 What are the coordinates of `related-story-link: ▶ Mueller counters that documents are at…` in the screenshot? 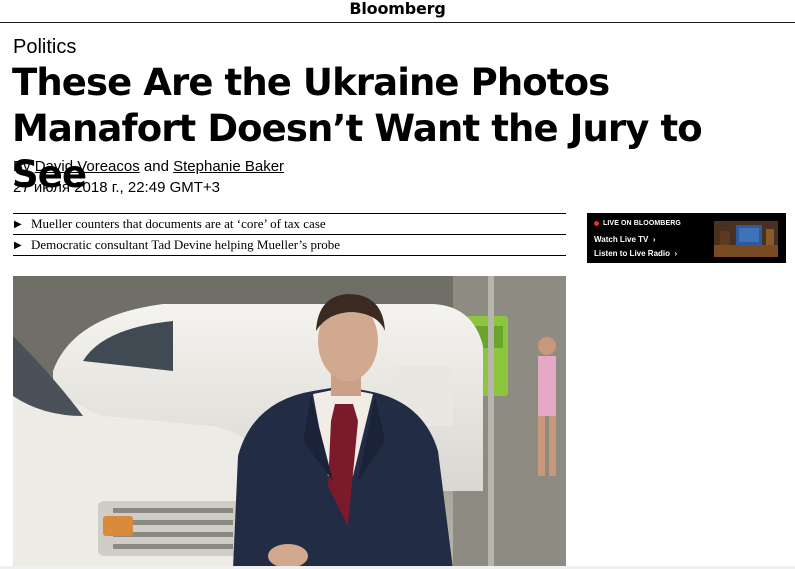 It's located at (289, 224).